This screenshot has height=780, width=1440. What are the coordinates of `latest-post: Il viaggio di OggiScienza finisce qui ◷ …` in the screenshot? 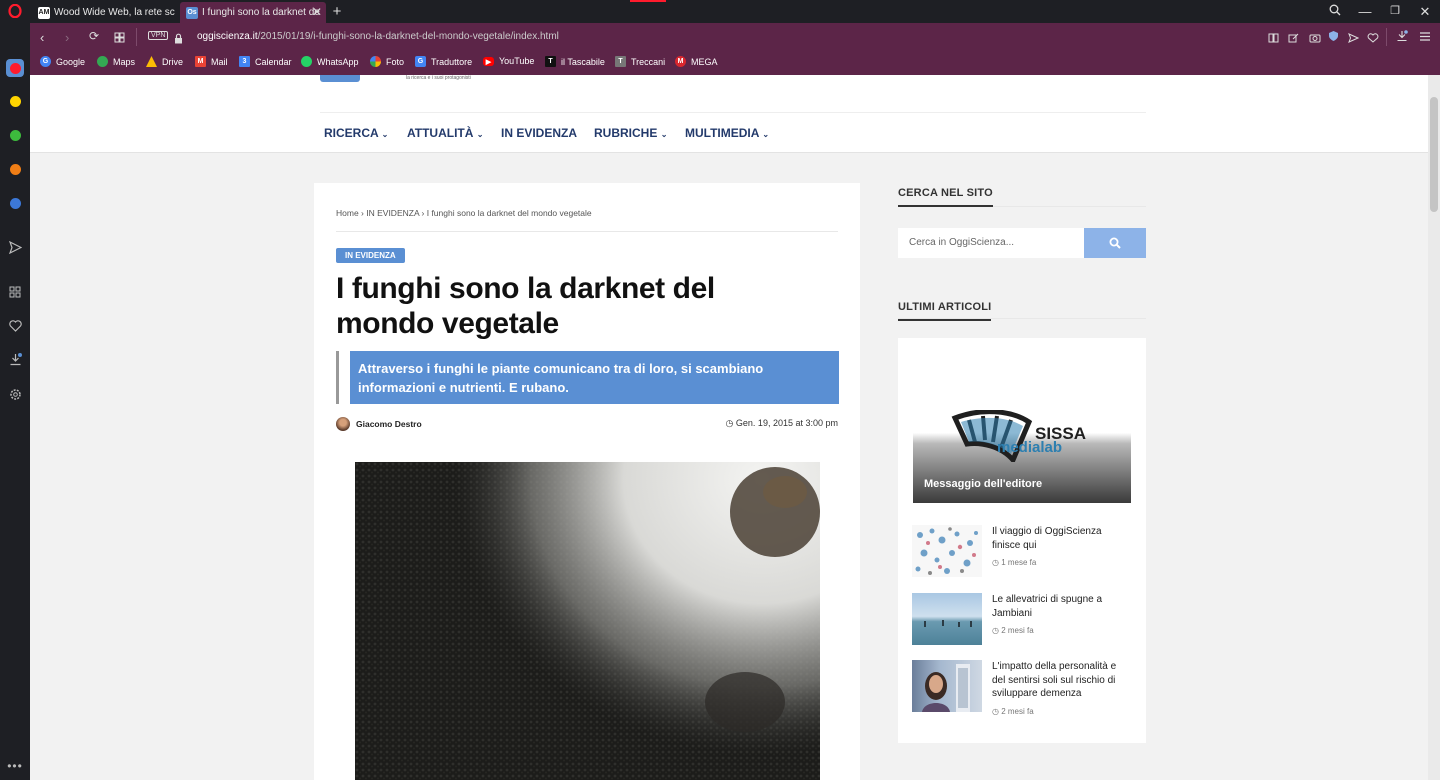 It's located at (1022, 551).